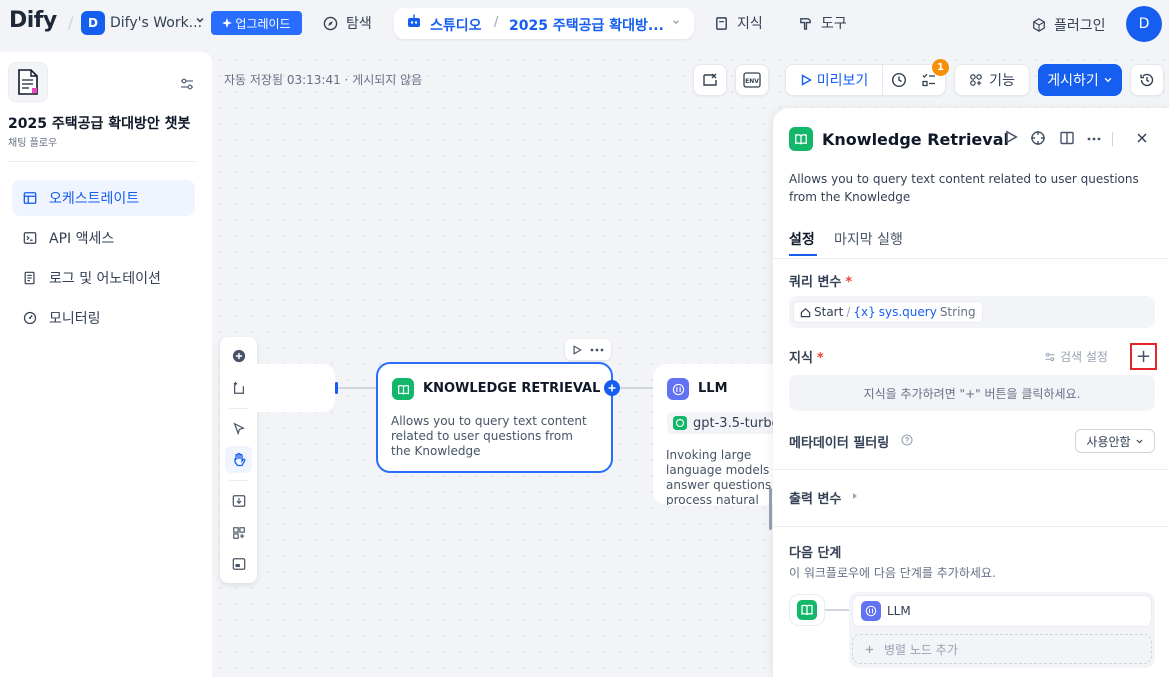 The width and height of the screenshot is (1169, 677). Describe the element at coordinates (28, 82) in the screenshot. I see `app-icon` at that location.